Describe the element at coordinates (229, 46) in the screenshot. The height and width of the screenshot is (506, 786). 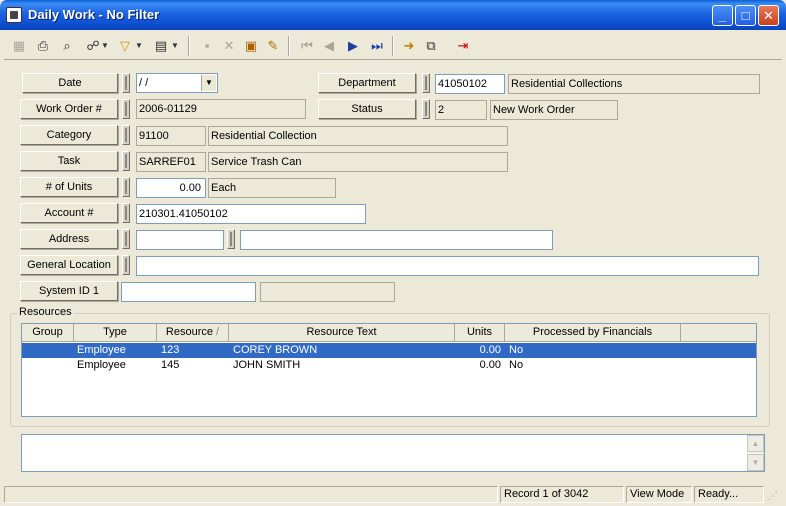
I see `delete-icon: ✕` at that location.